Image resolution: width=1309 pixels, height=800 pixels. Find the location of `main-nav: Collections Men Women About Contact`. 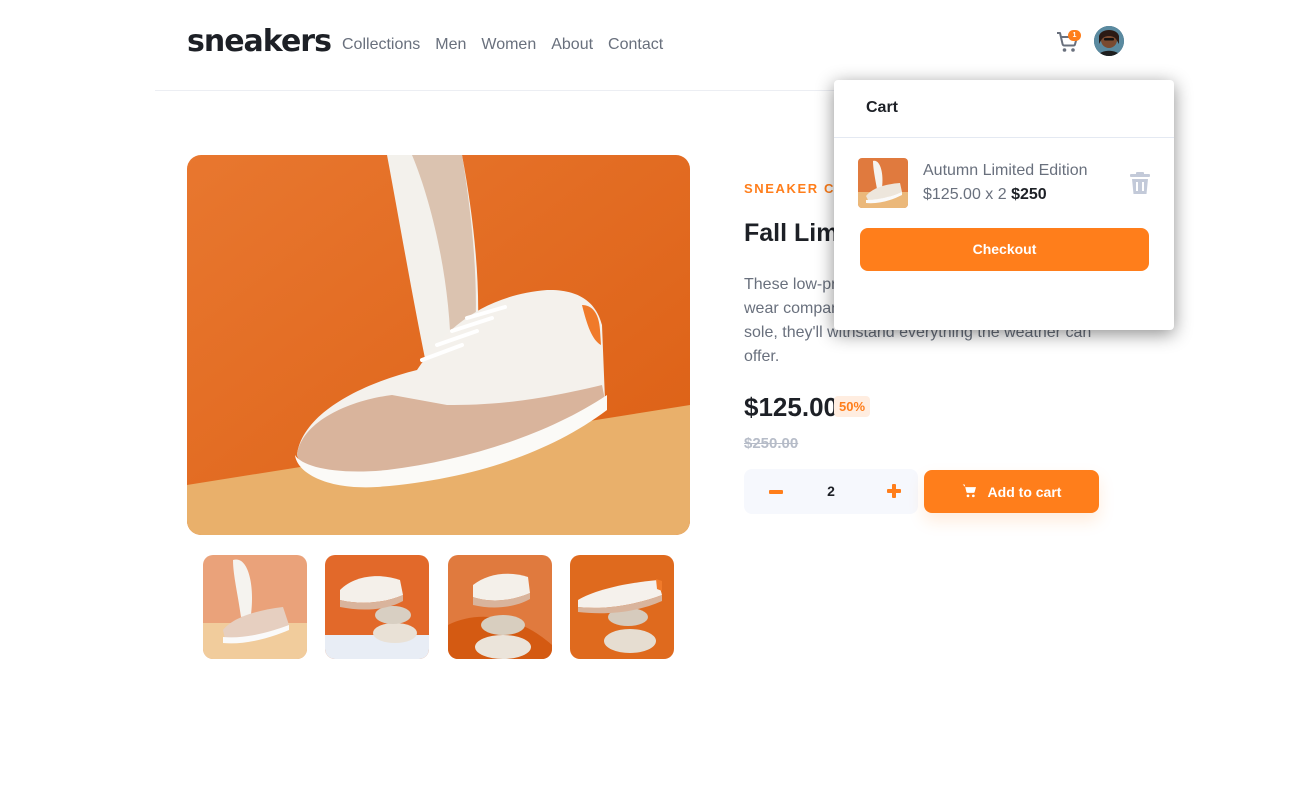

main-nav: Collections Men Women About Contact is located at coordinates (502, 45).